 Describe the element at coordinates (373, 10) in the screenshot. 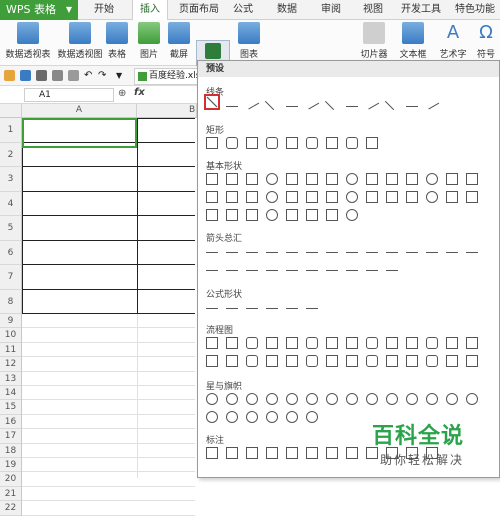

I see `tab-view: 视图` at that location.